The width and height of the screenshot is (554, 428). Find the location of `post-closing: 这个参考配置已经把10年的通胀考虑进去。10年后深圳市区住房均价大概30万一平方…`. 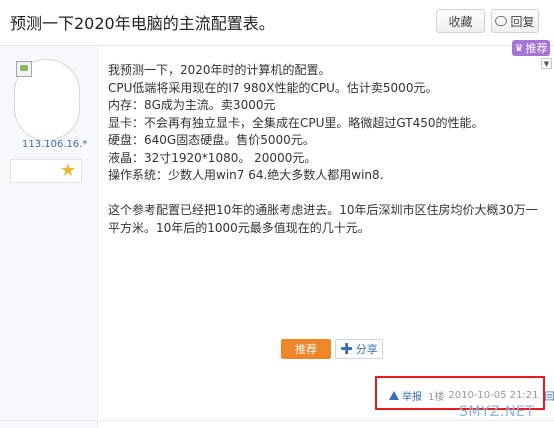

post-closing: 这个参考配置已经把10年的通胀考虑进去。10年后深圳市区住房均价大概30万一平方… is located at coordinates (323, 219).